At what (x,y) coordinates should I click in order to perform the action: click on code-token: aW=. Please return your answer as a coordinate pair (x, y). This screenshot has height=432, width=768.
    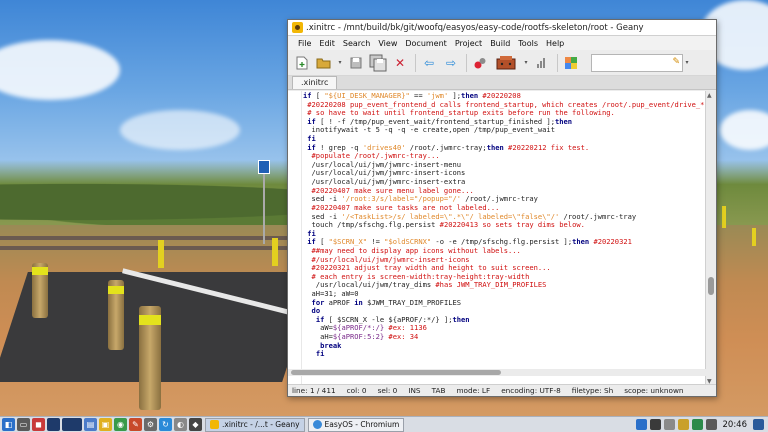
    Looking at the image, I should click on (318, 328).